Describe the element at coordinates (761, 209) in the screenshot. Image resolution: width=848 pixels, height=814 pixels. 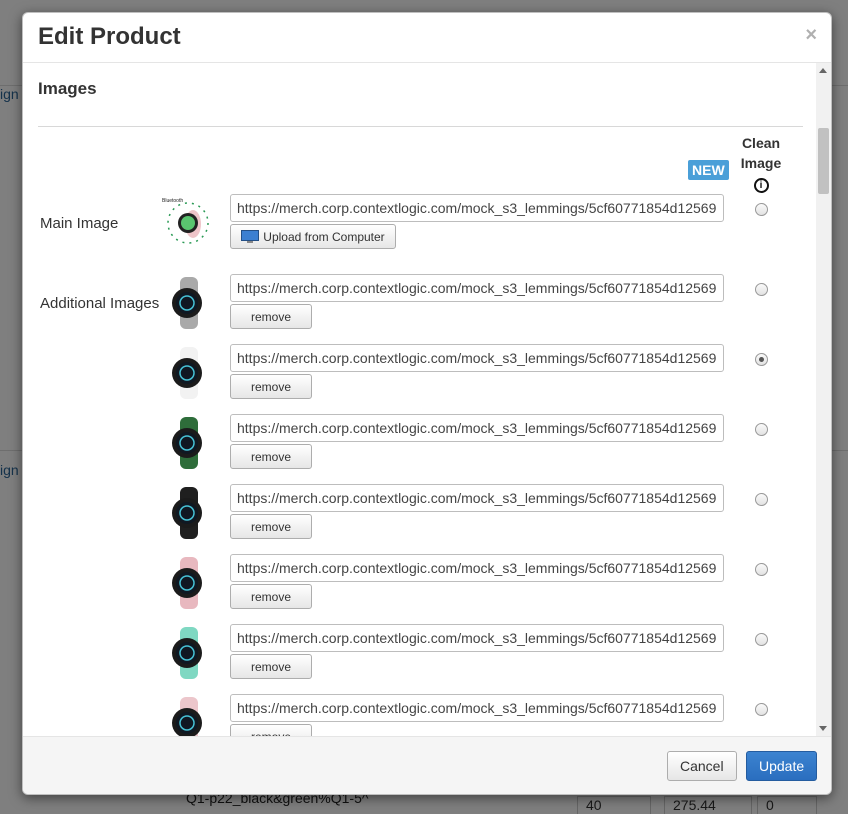
I see `main-image-clean-radio` at that location.